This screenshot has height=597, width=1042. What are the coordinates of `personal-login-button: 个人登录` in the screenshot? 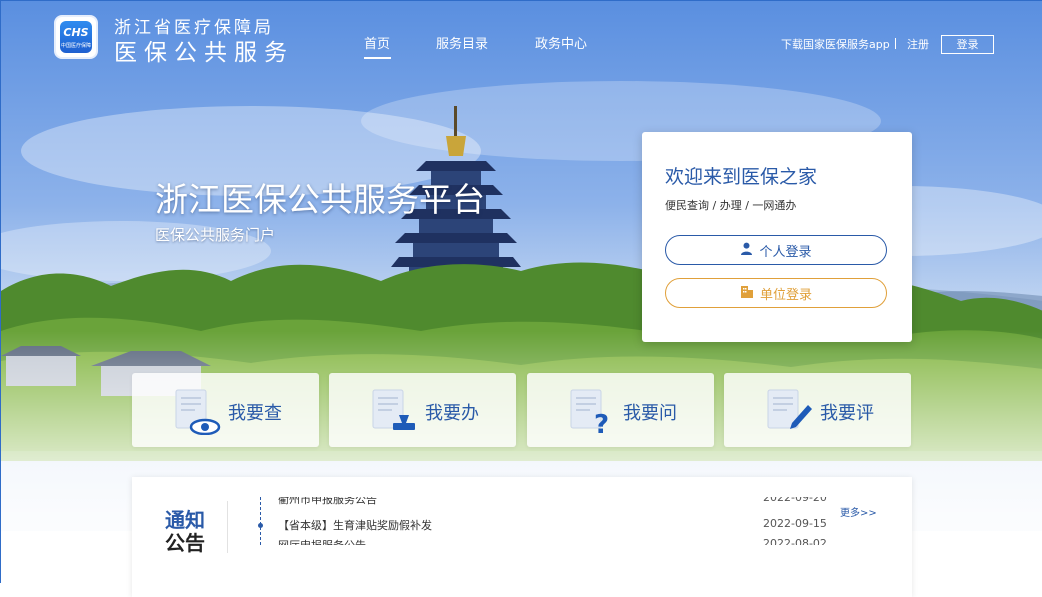 It's located at (776, 250).